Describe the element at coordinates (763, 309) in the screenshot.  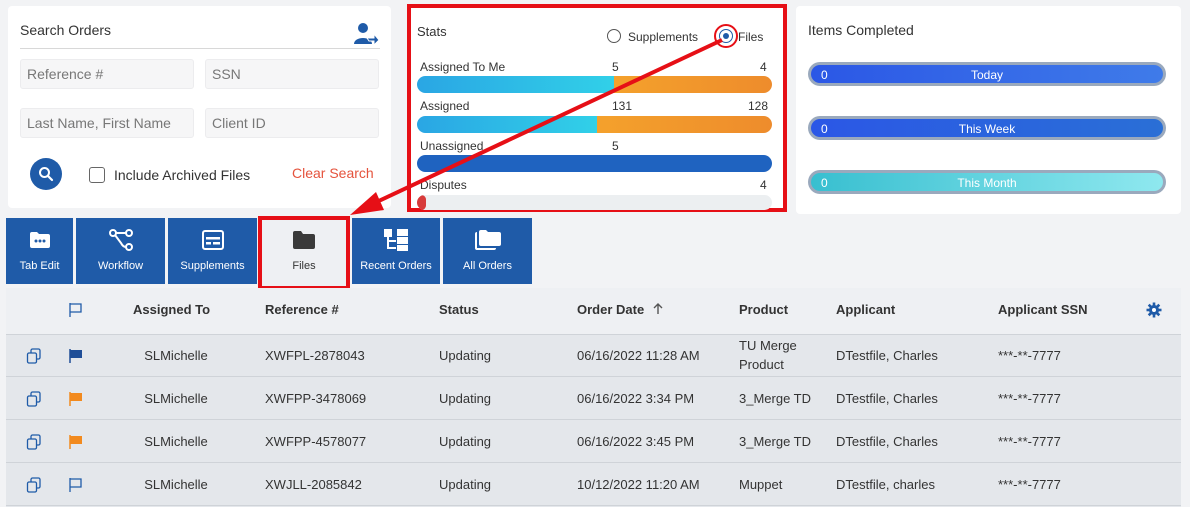
I see `column-product: Product` at that location.